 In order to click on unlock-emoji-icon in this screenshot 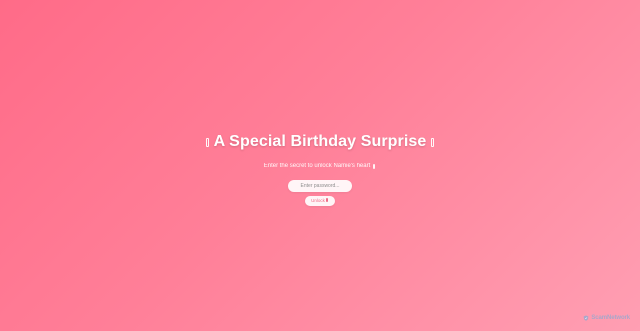, I will do `click(326, 200)`.